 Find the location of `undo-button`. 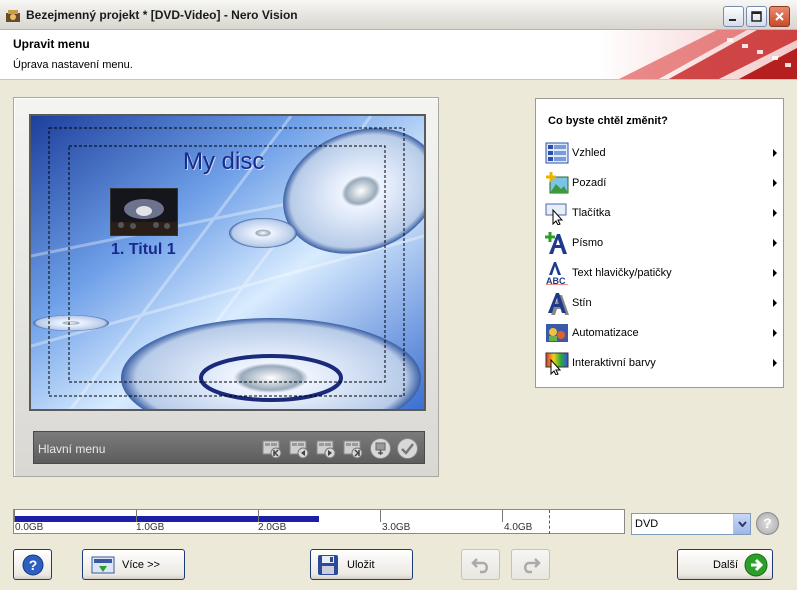

undo-button is located at coordinates (480, 564).